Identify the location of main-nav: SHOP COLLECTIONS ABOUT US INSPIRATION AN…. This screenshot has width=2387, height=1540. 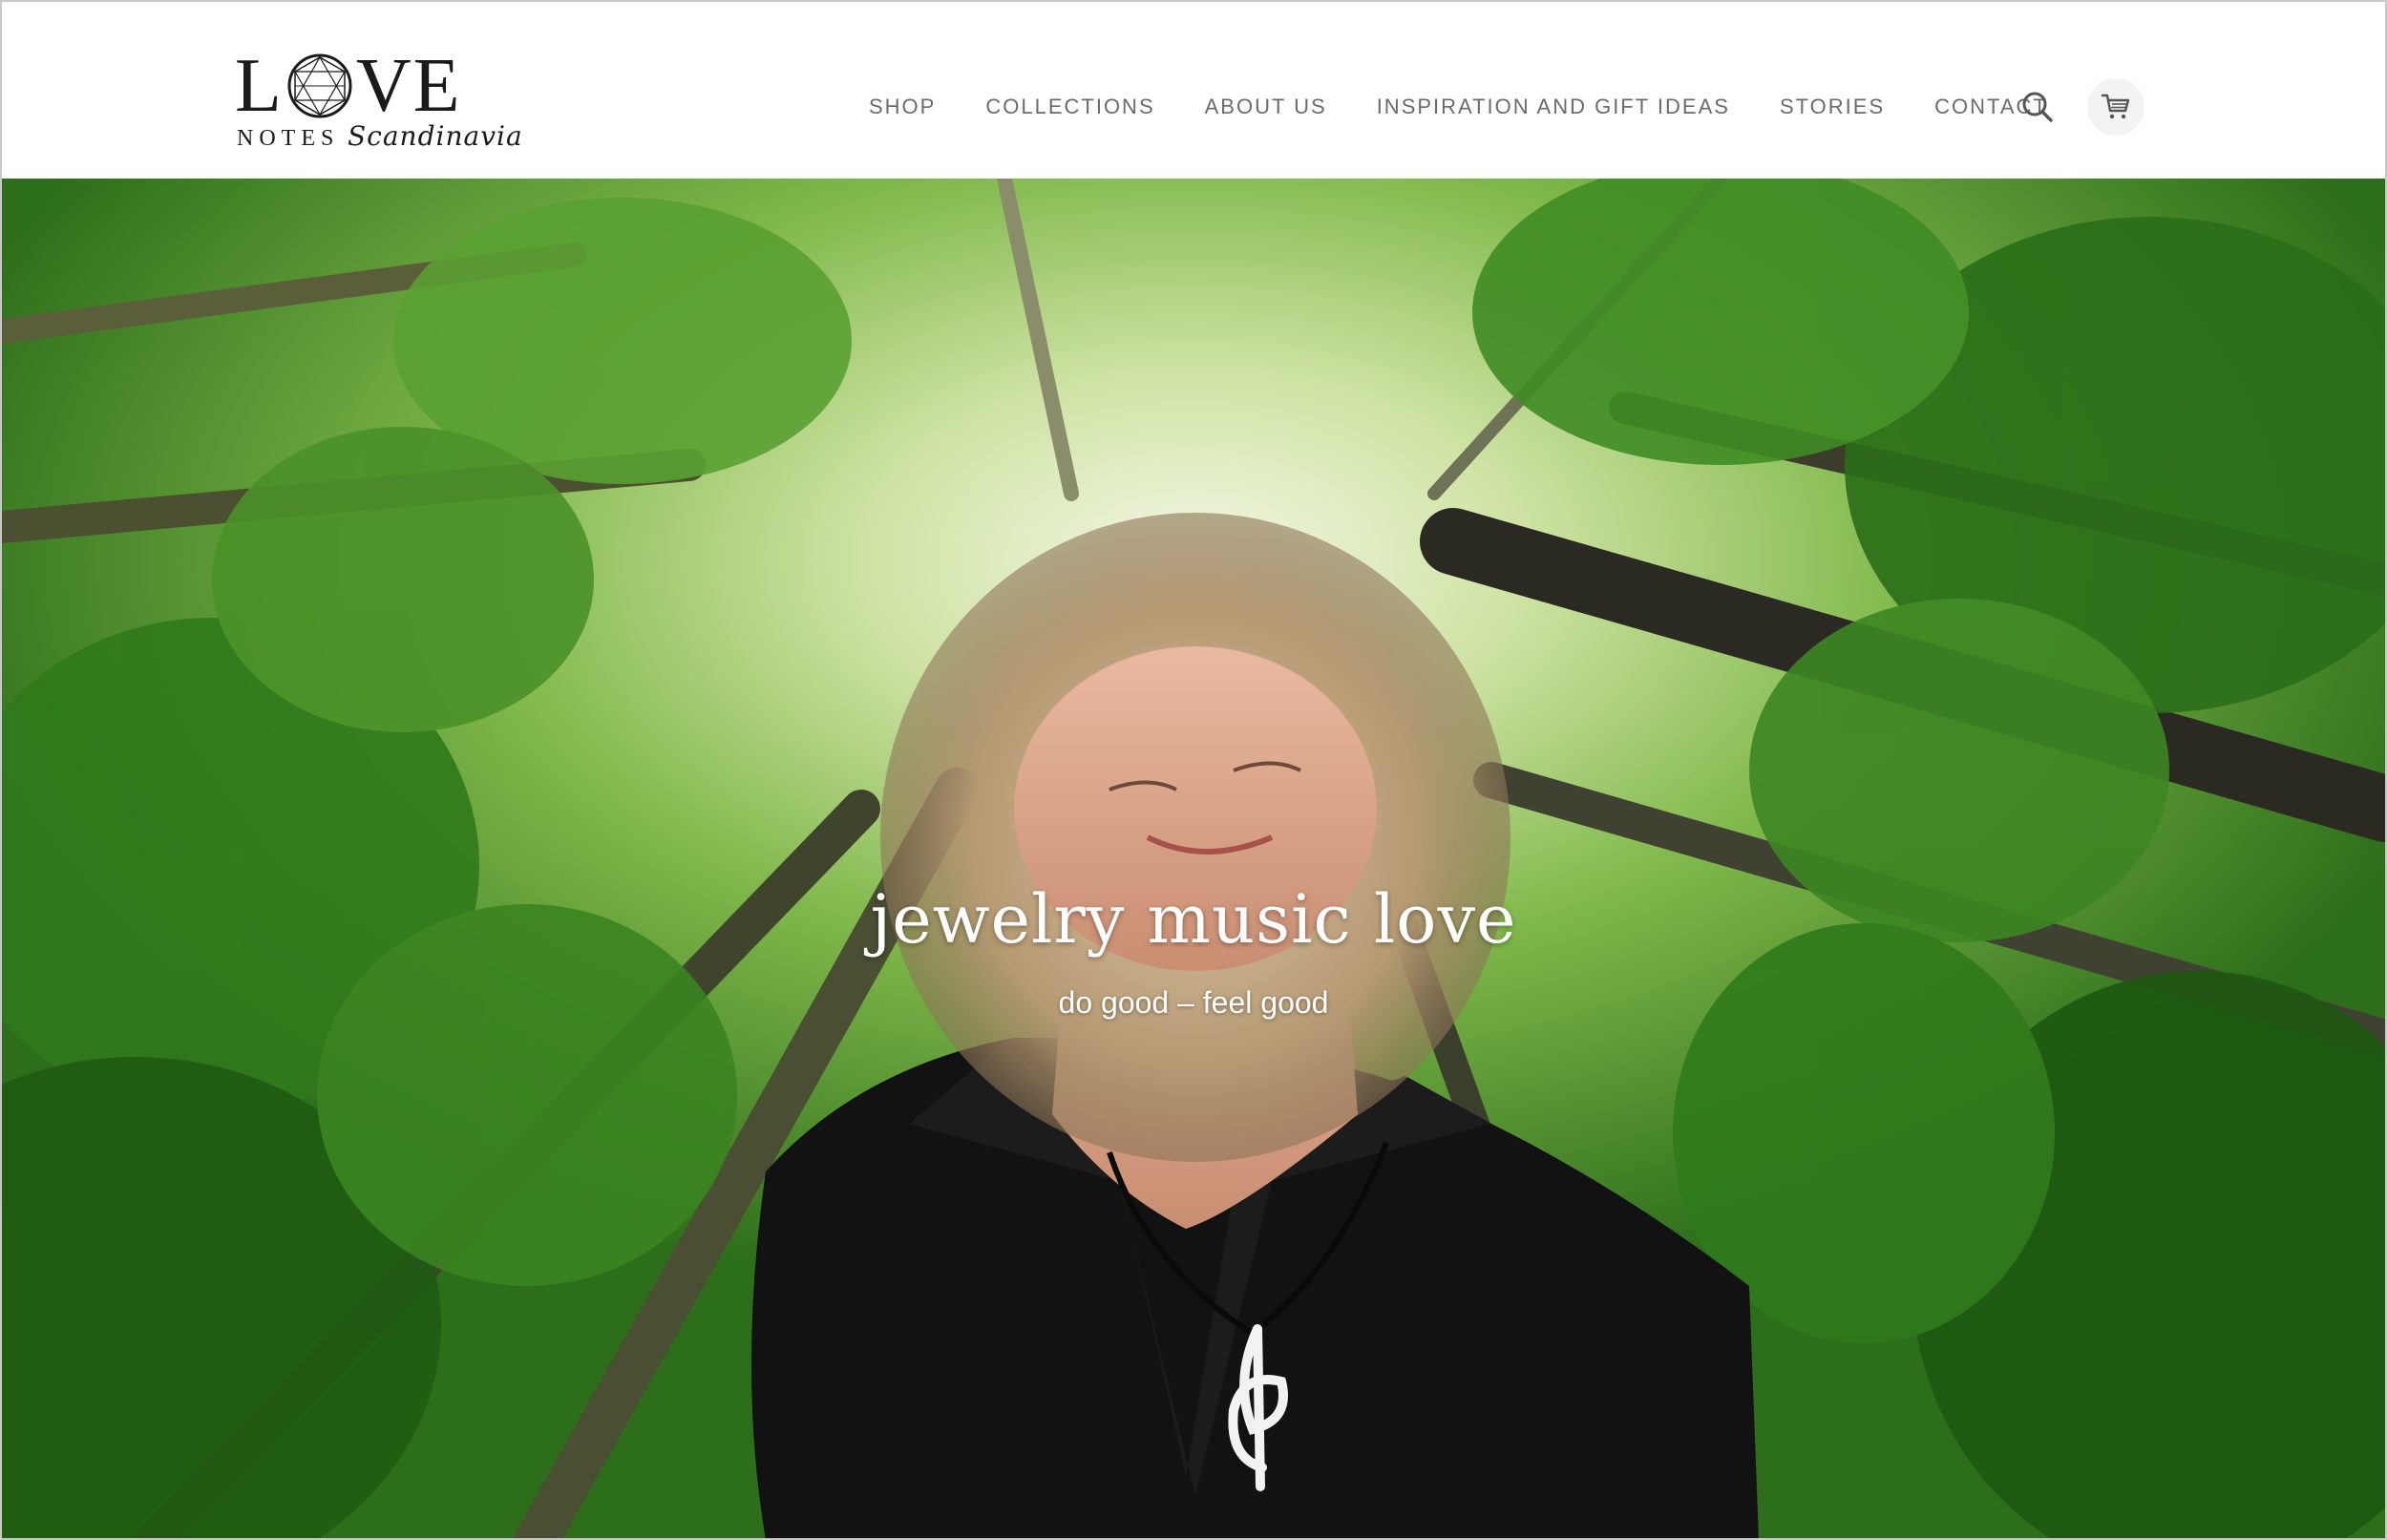
(1483, 107).